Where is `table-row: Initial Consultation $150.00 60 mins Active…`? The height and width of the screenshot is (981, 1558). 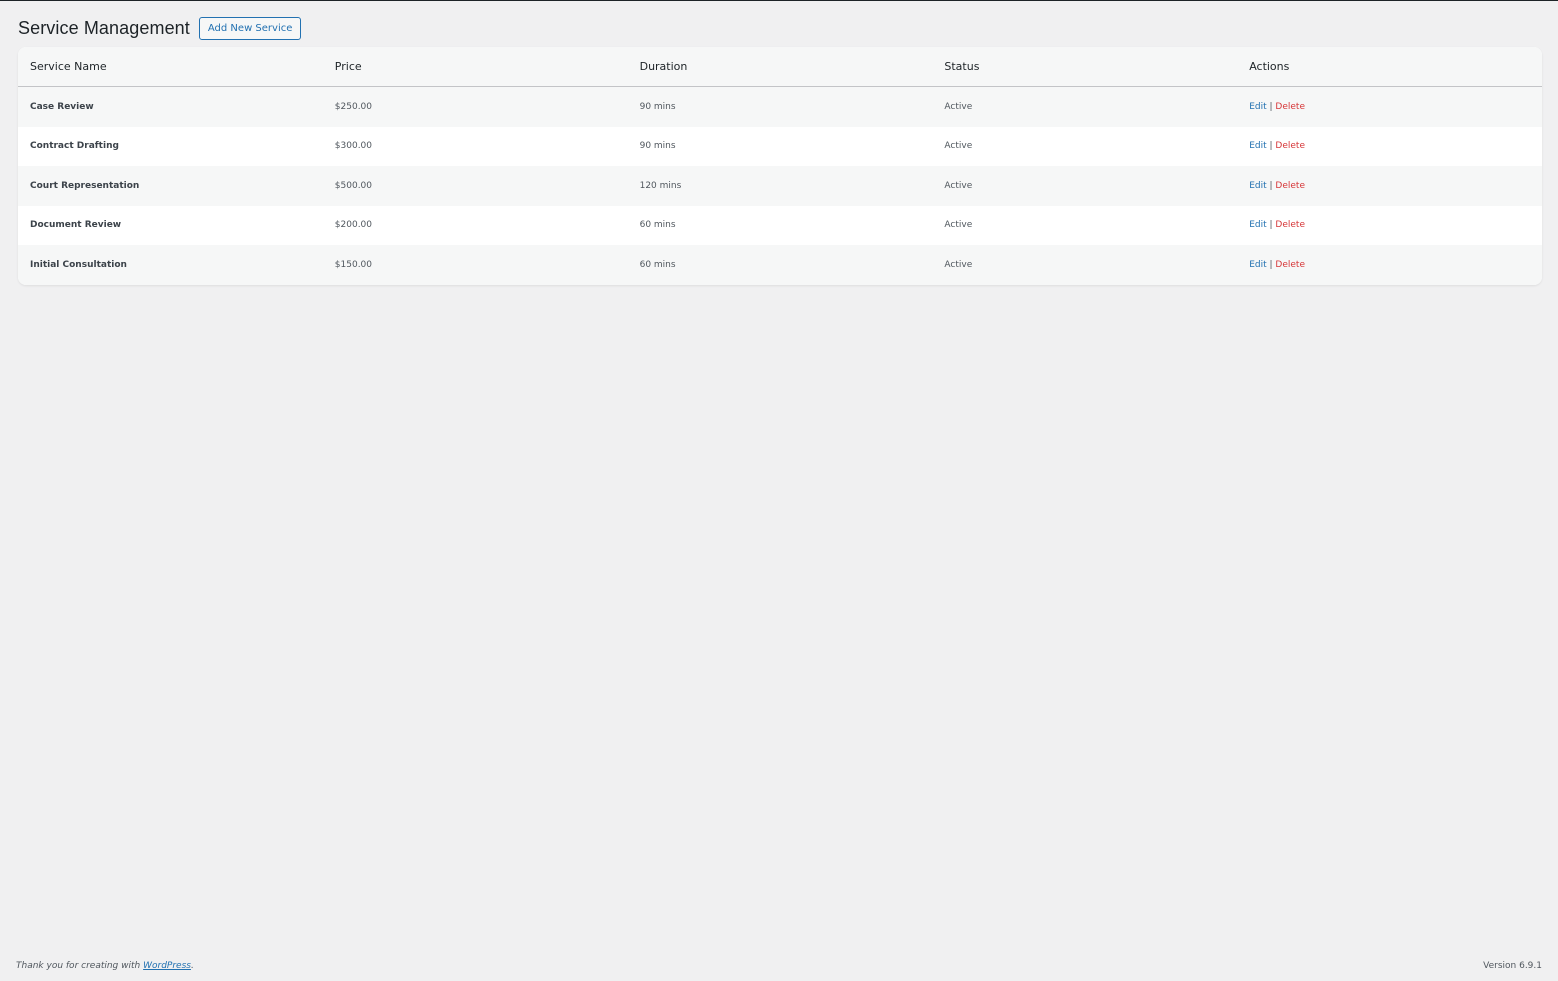 table-row: Initial Consultation $150.00 60 mins Active… is located at coordinates (780, 265).